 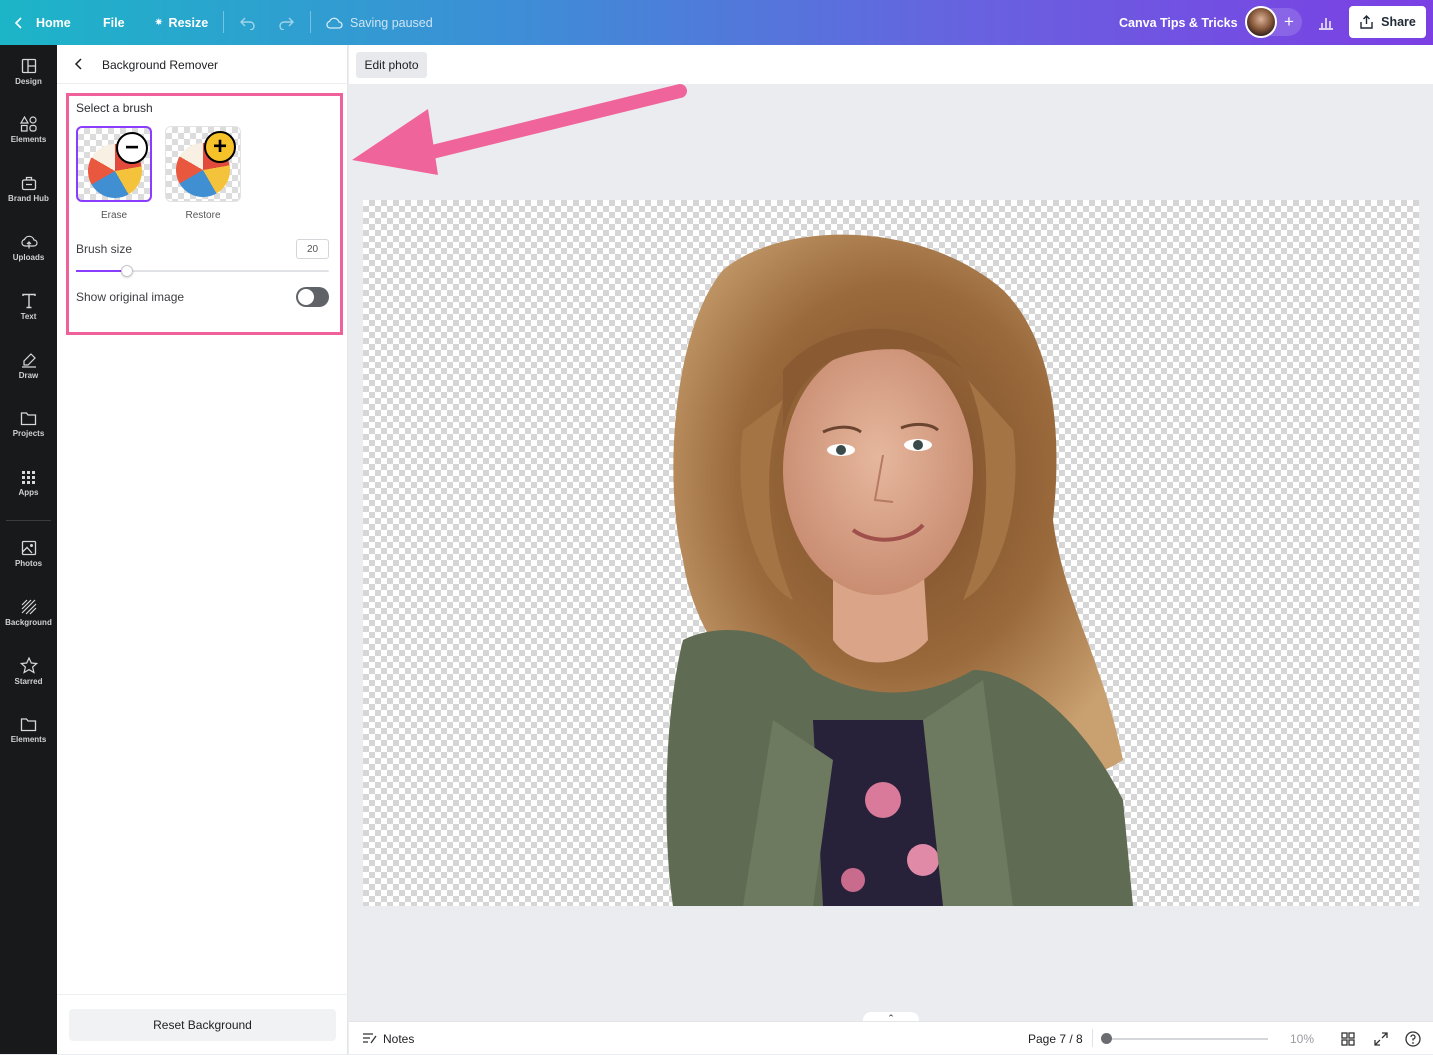 I want to click on undo-button, so click(x=248, y=22).